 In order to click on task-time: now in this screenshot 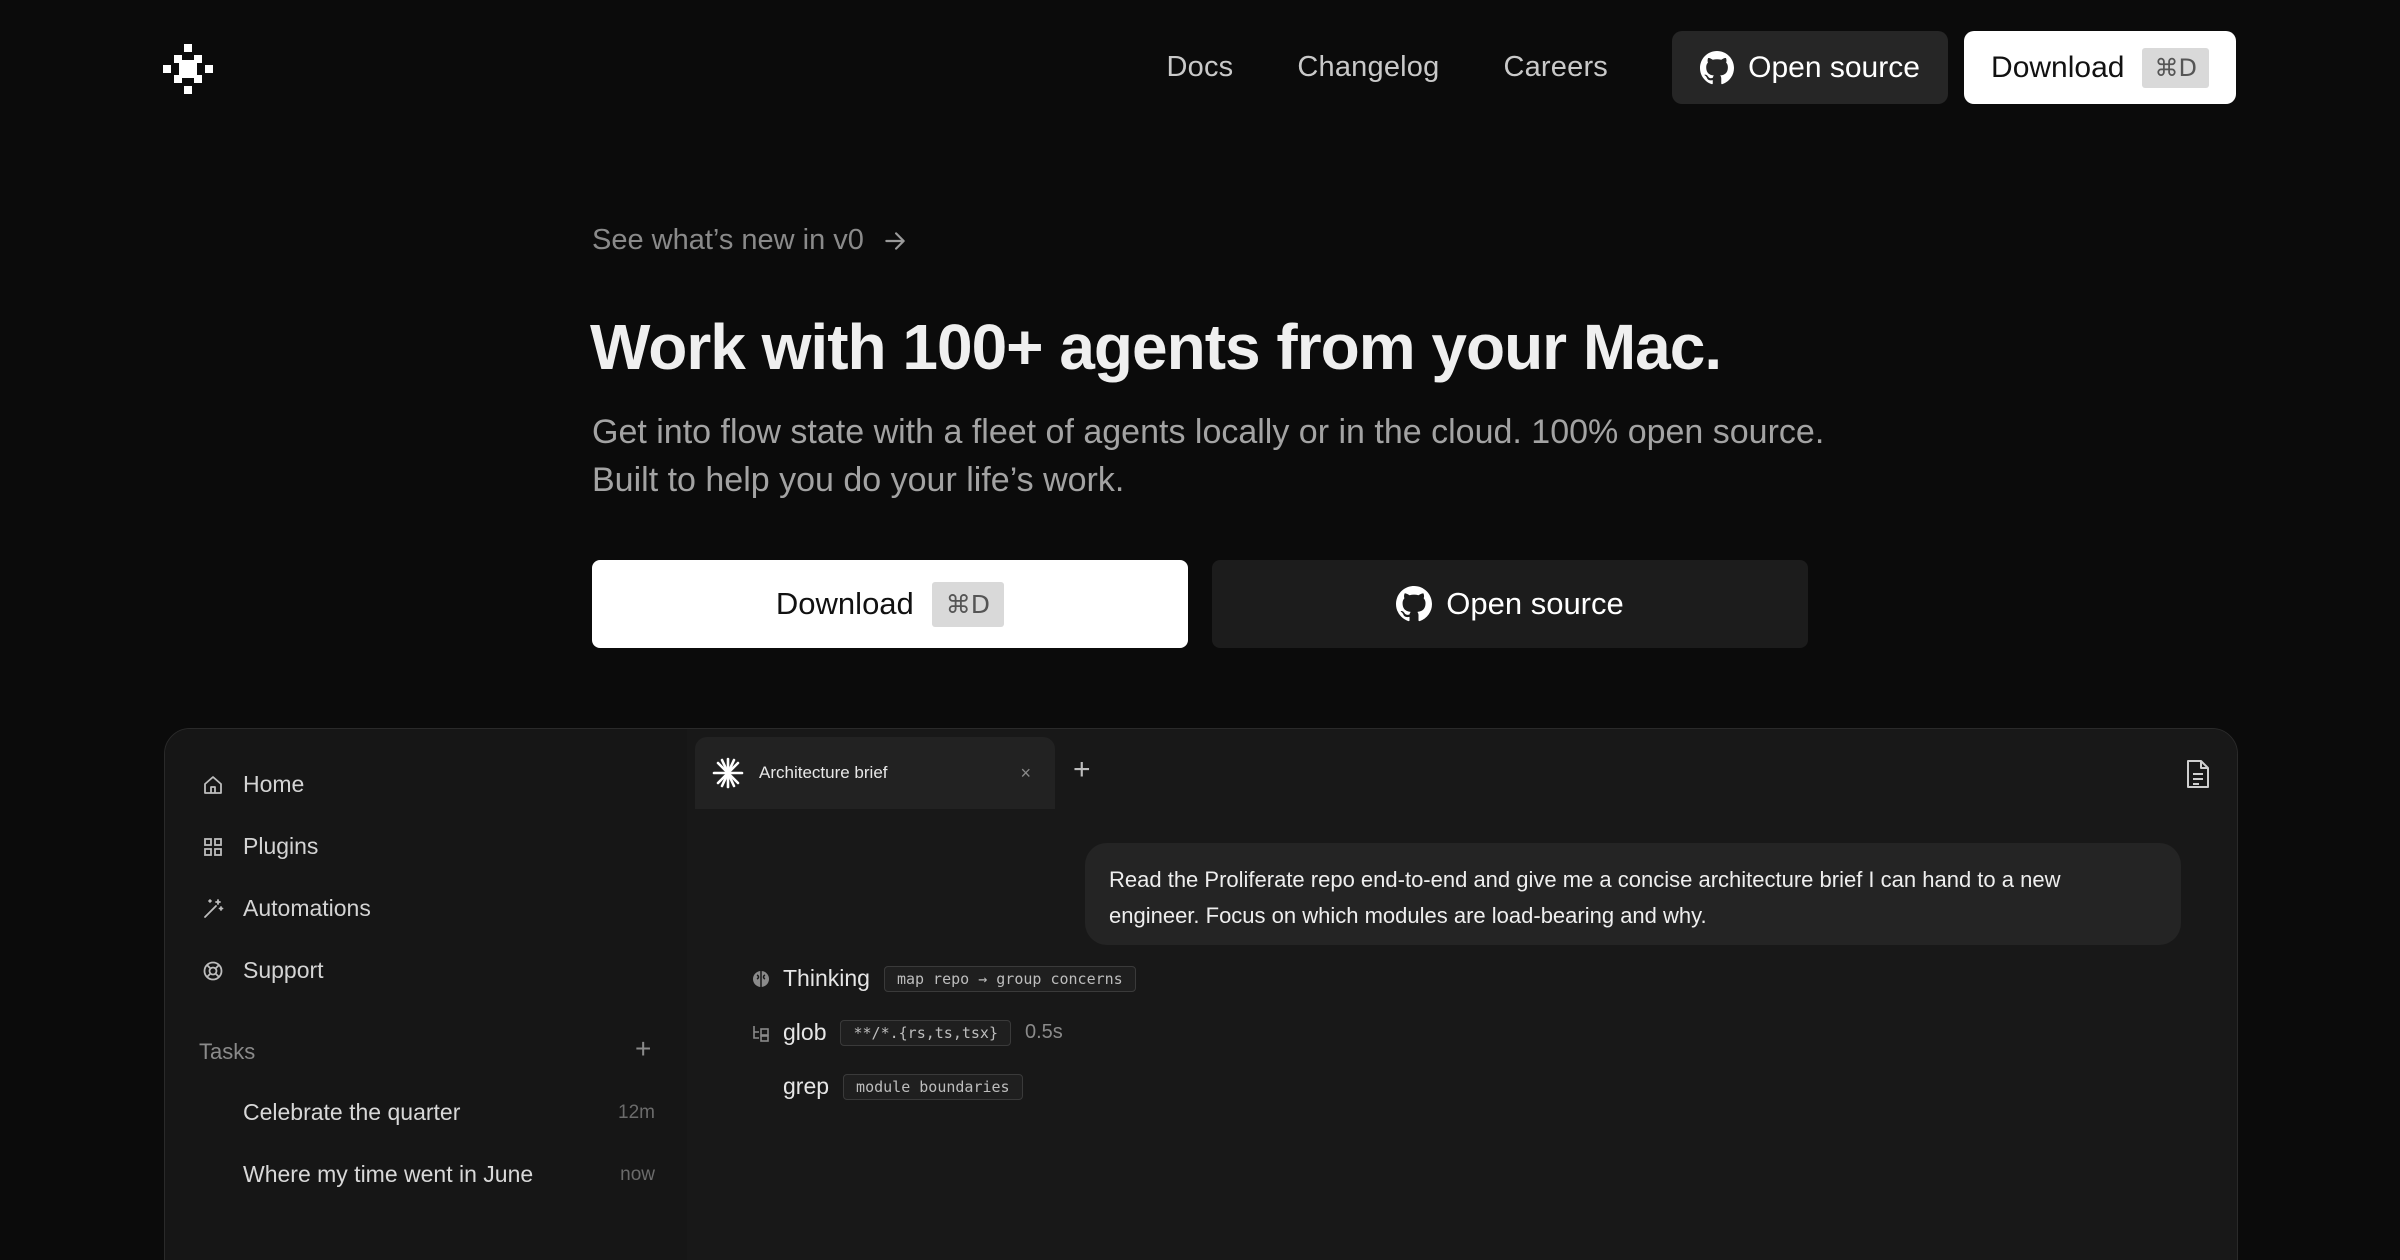, I will do `click(637, 1174)`.